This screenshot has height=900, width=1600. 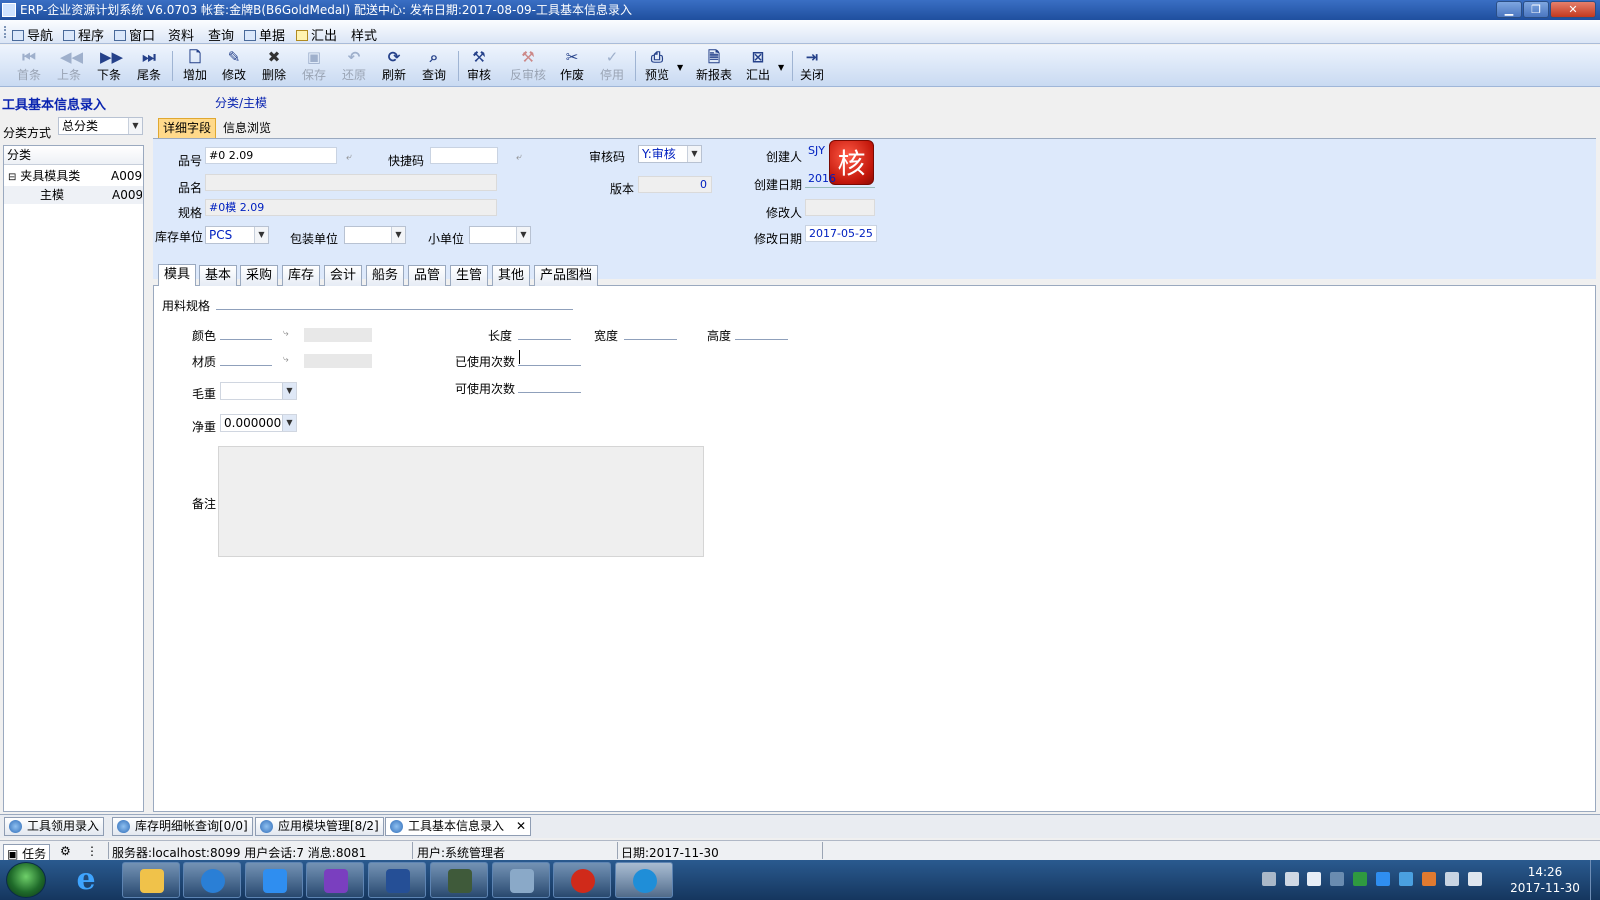 I want to click on close-window-button: ✕, so click(x=1573, y=9).